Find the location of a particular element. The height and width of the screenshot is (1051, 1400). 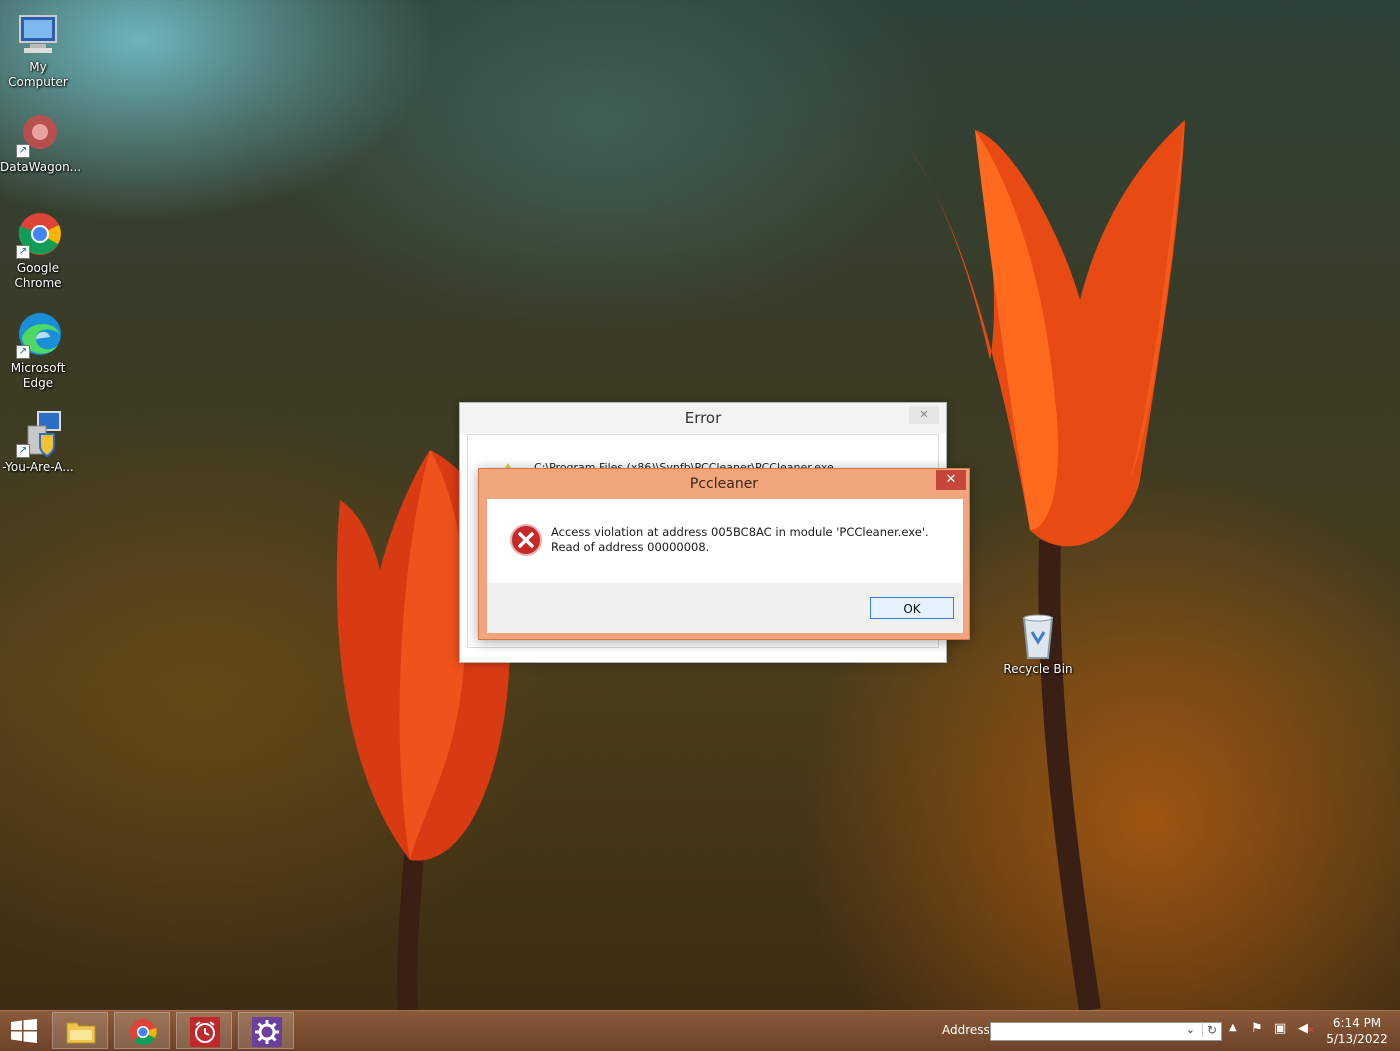

desktop-icon-label: Google Chrome is located at coordinates (38, 275).